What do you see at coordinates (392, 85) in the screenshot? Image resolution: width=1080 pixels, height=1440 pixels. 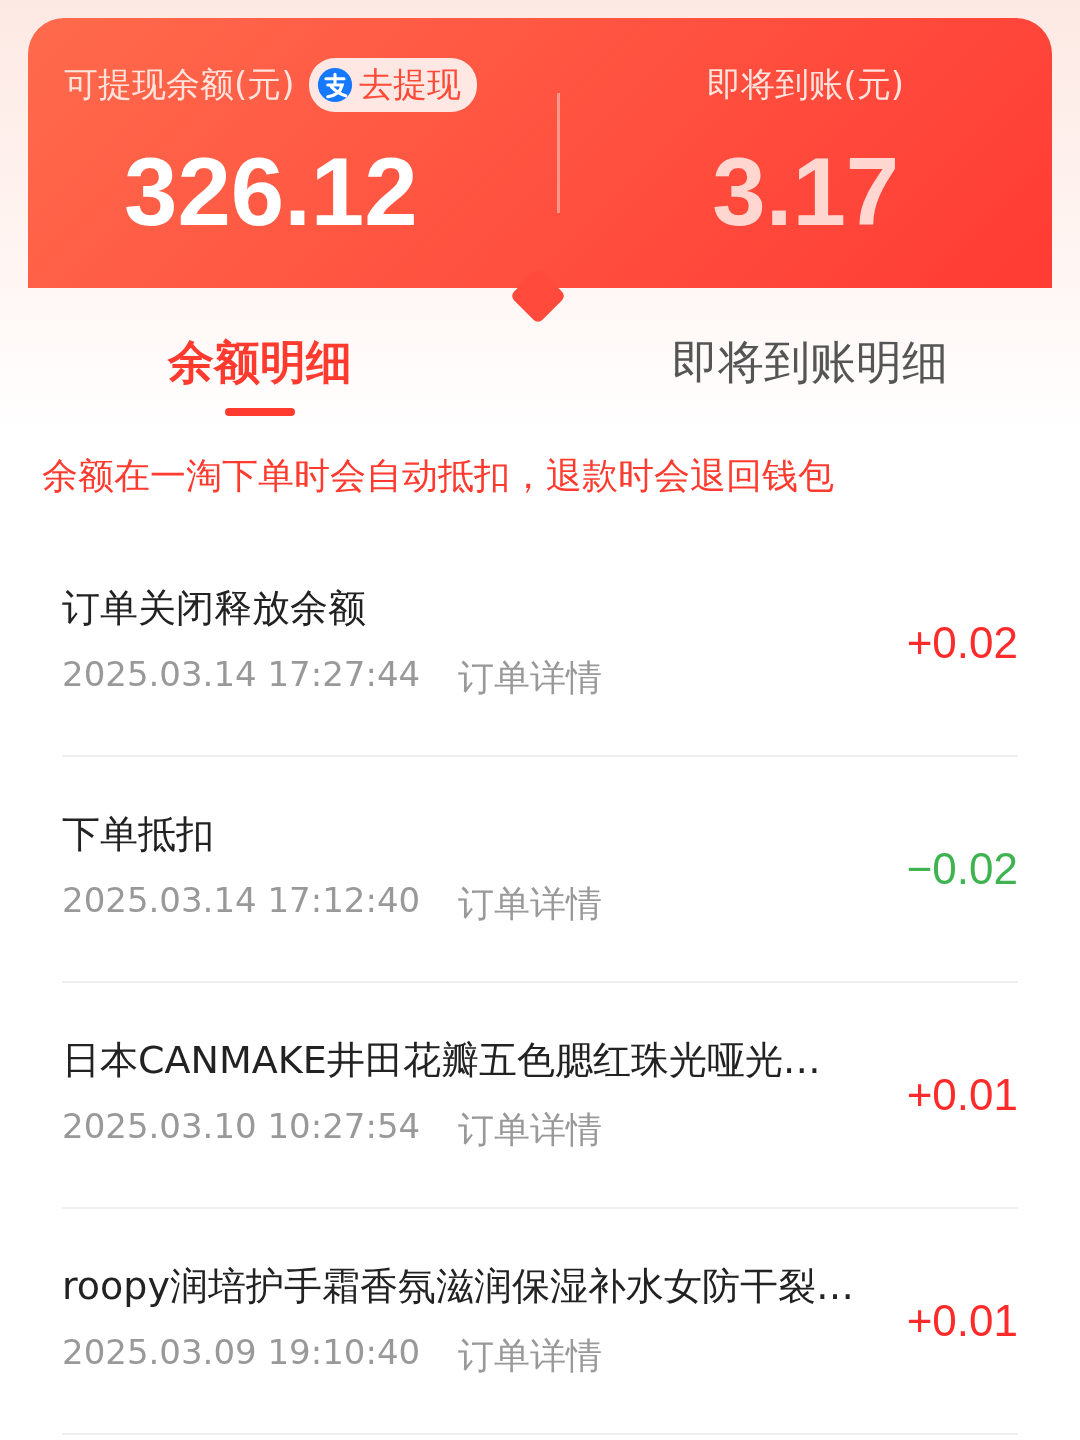 I see `withdraw-button: 去提现` at bounding box center [392, 85].